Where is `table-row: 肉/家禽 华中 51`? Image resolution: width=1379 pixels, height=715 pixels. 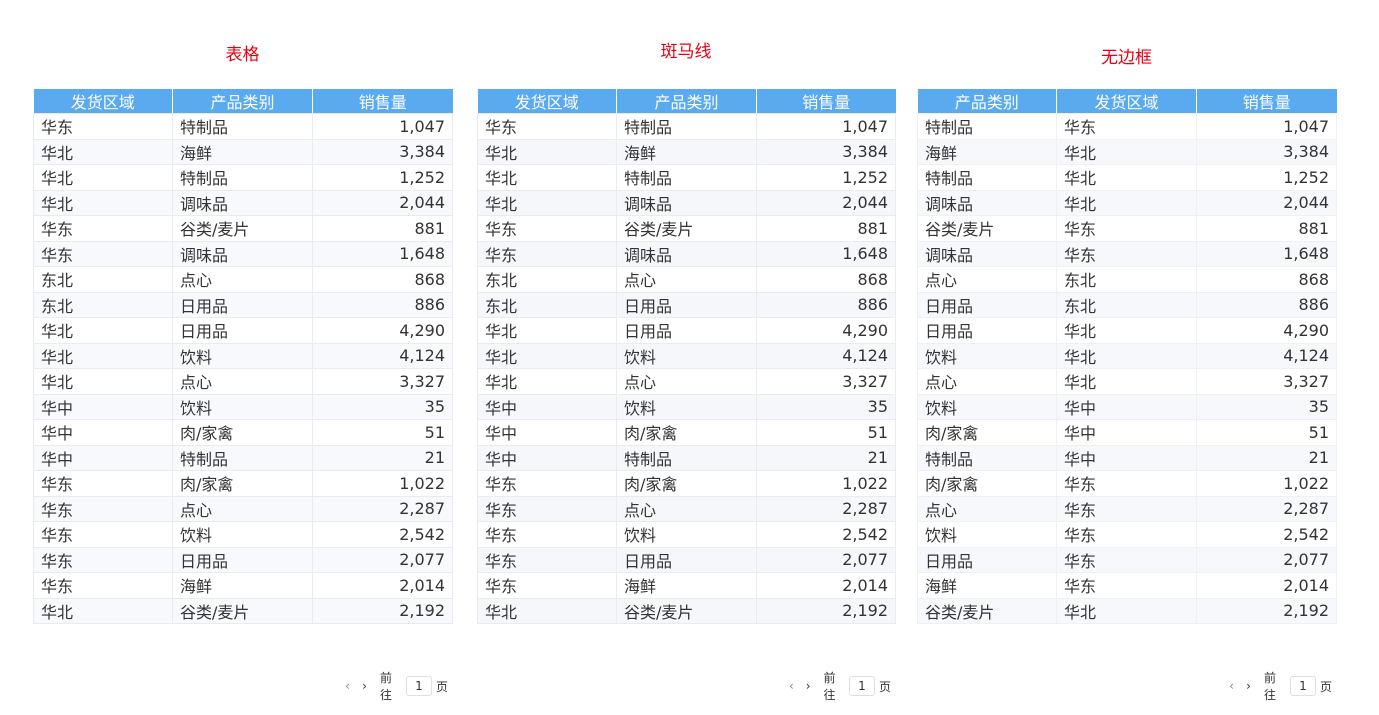
table-row: 肉/家禽 华中 51 is located at coordinates (1127, 432).